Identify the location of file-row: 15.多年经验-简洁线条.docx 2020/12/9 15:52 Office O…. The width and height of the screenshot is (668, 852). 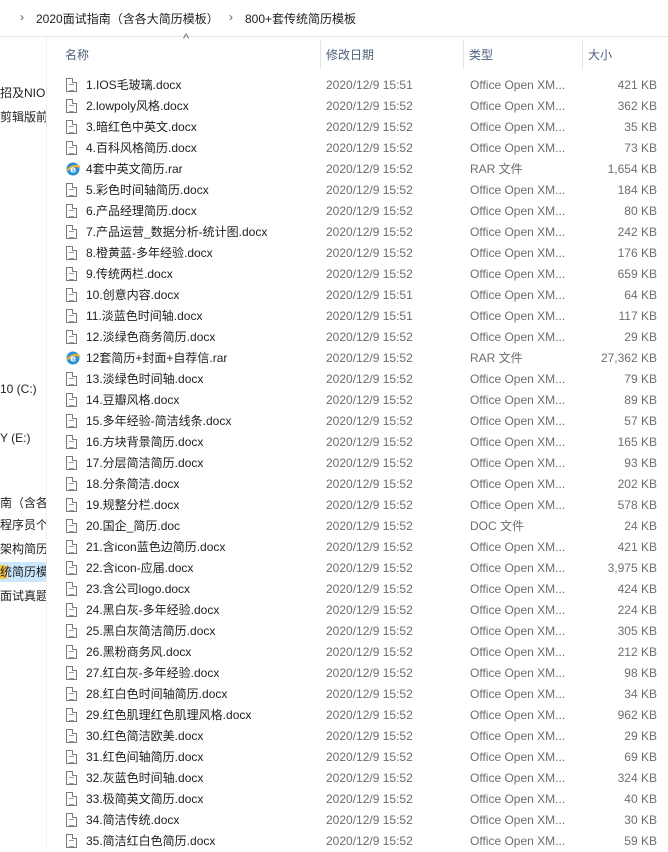
(357, 421).